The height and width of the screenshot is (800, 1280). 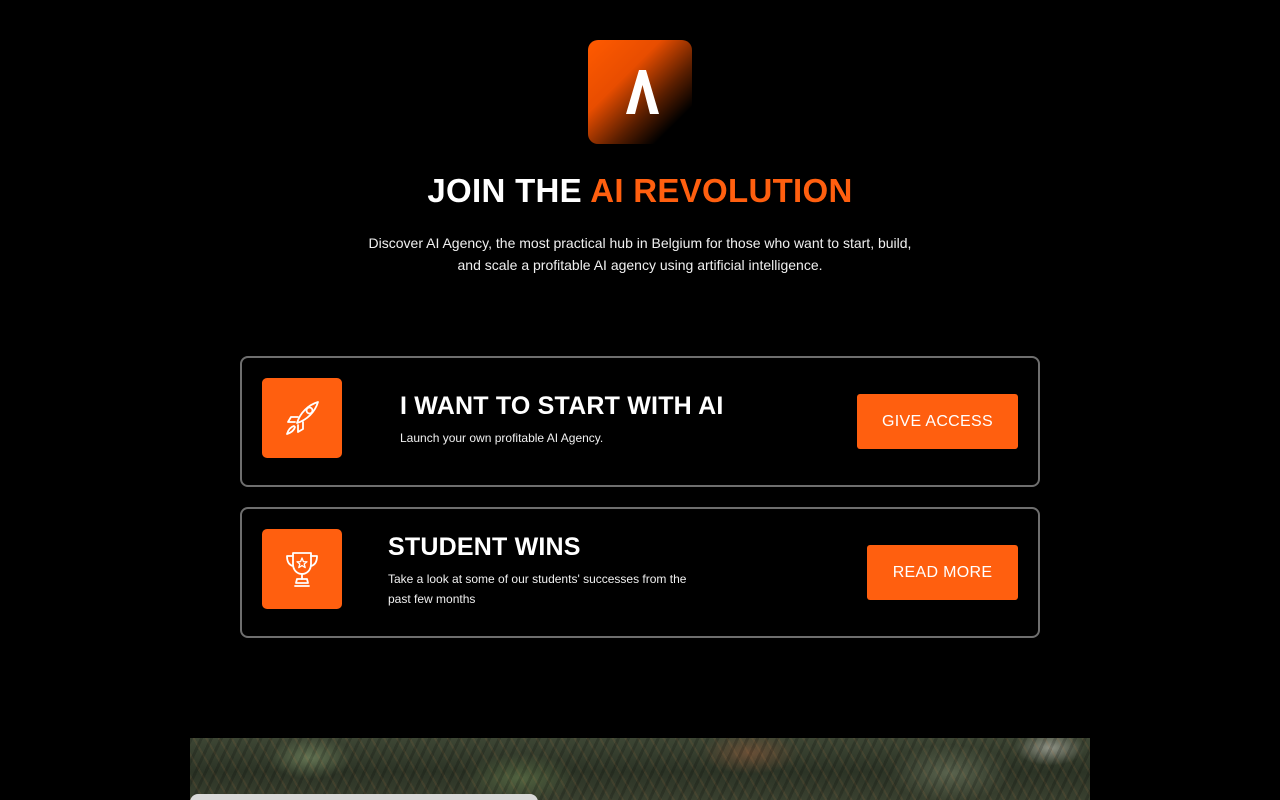 I want to click on a-letter-logo-icon, so click(x=642, y=92).